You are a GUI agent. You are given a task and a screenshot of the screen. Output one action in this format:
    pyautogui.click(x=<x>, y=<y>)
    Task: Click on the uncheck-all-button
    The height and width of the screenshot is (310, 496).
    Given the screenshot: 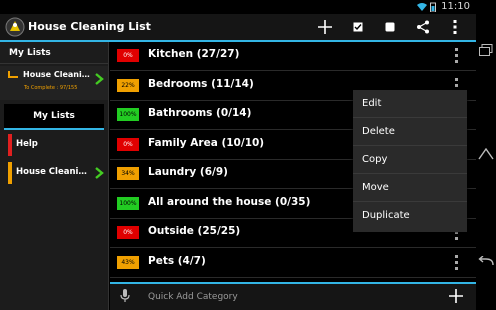 What is the action you would take?
    pyautogui.click(x=390, y=27)
    